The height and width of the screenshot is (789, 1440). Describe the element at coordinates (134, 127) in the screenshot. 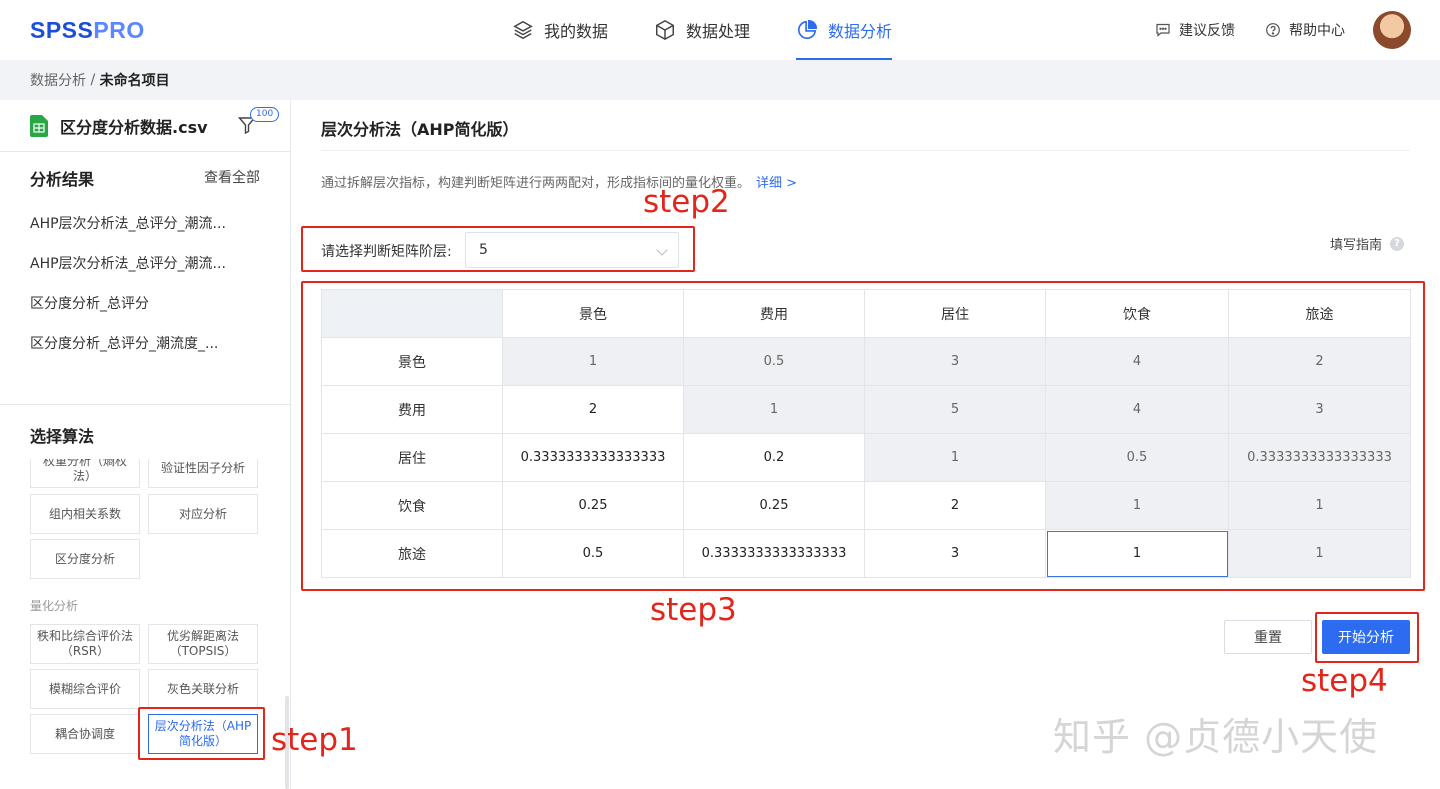

I see `file-name: 区分度分析数据.csv` at that location.